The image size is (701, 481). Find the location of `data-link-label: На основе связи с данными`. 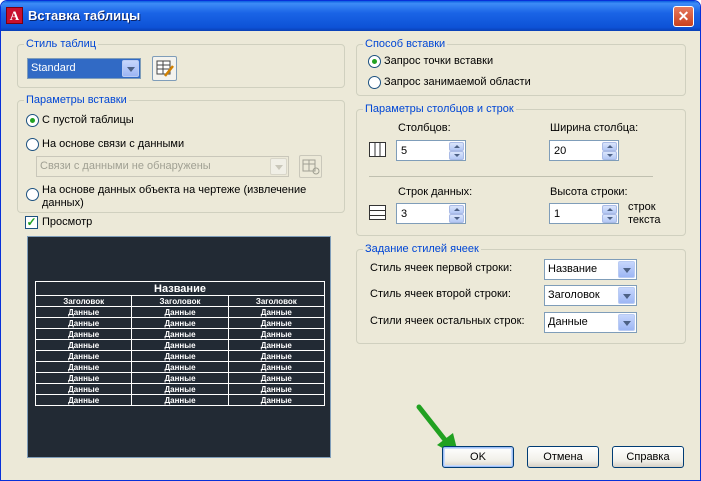

data-link-label: На основе связи с данными is located at coordinates (113, 144).